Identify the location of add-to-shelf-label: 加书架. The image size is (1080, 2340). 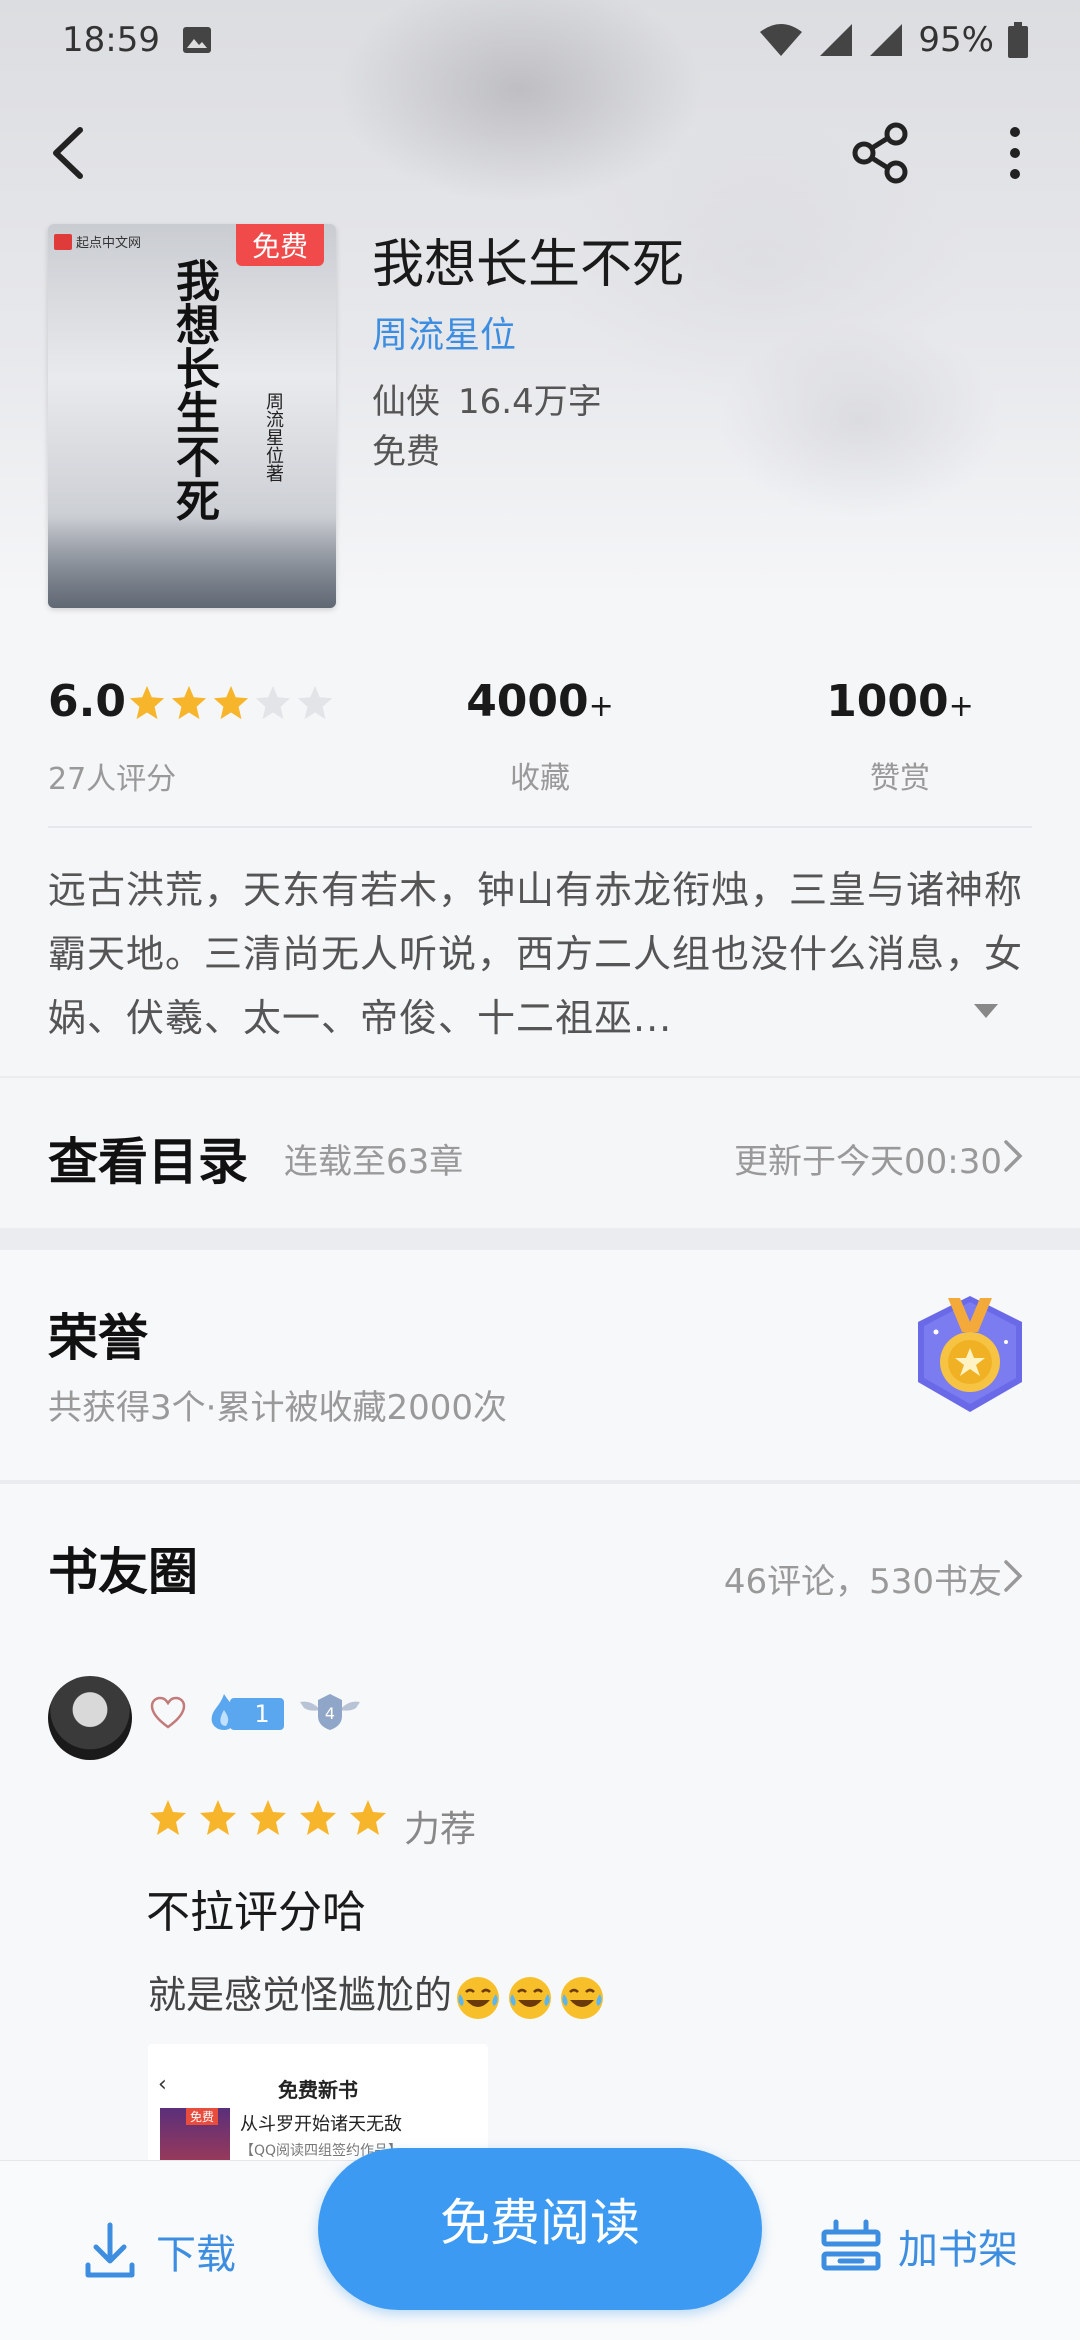
(958, 2250).